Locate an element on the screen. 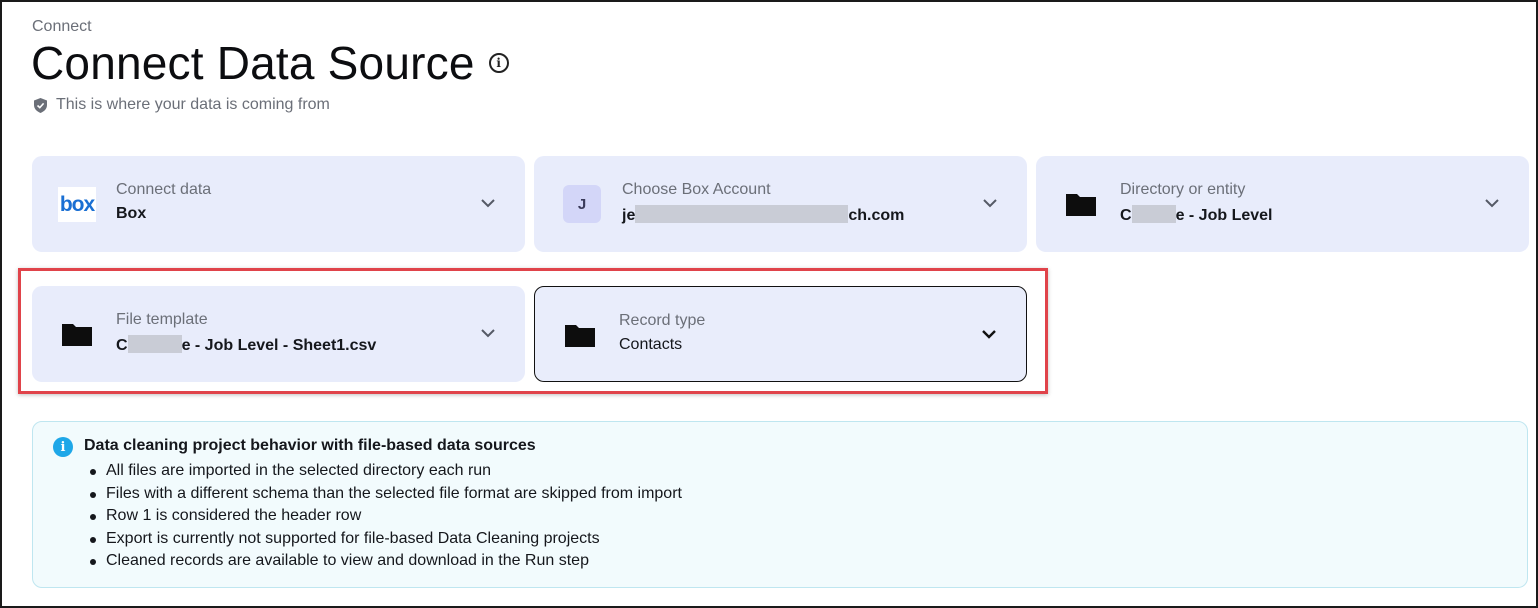  subtitle-row: This is where your data is coming from is located at coordinates (182, 105).